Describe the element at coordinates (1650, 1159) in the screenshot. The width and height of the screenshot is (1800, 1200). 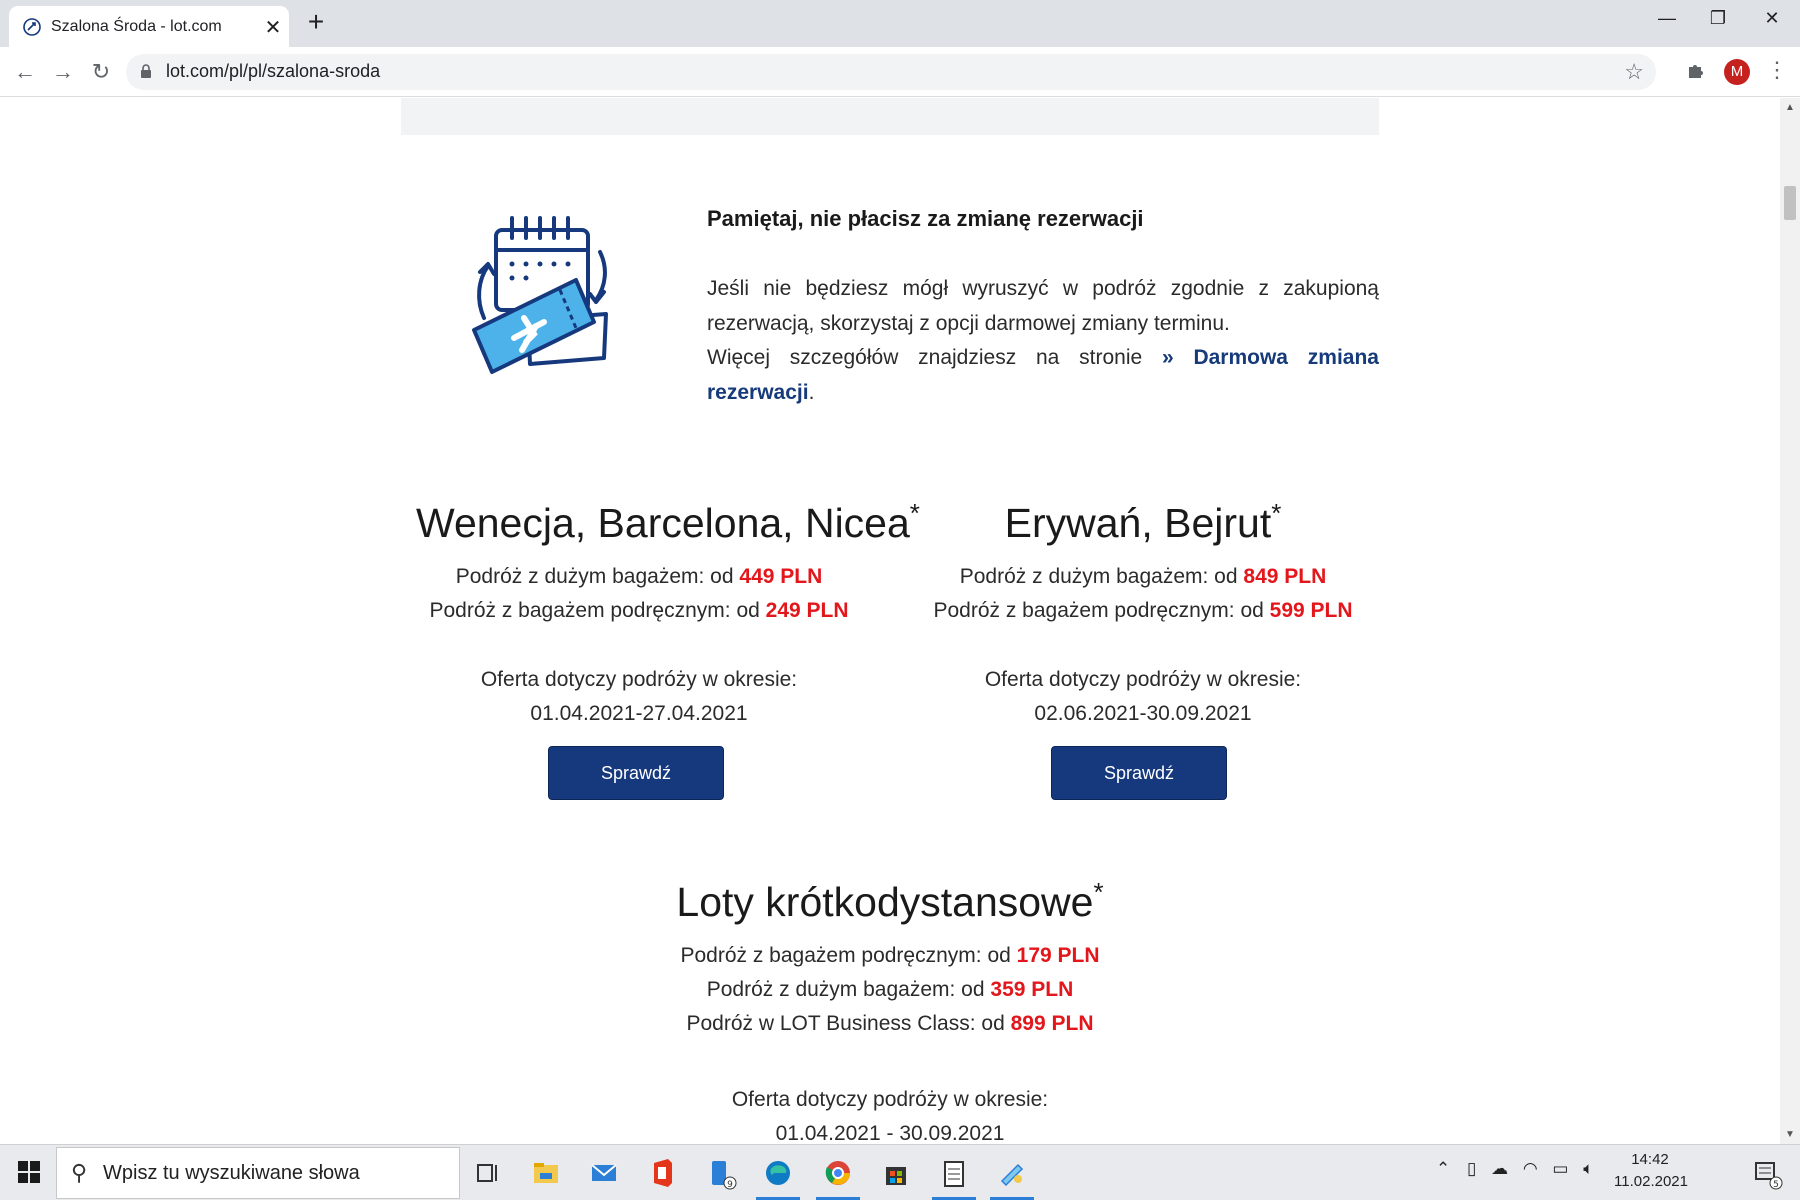
I see `clock-time: 14:42` at that location.